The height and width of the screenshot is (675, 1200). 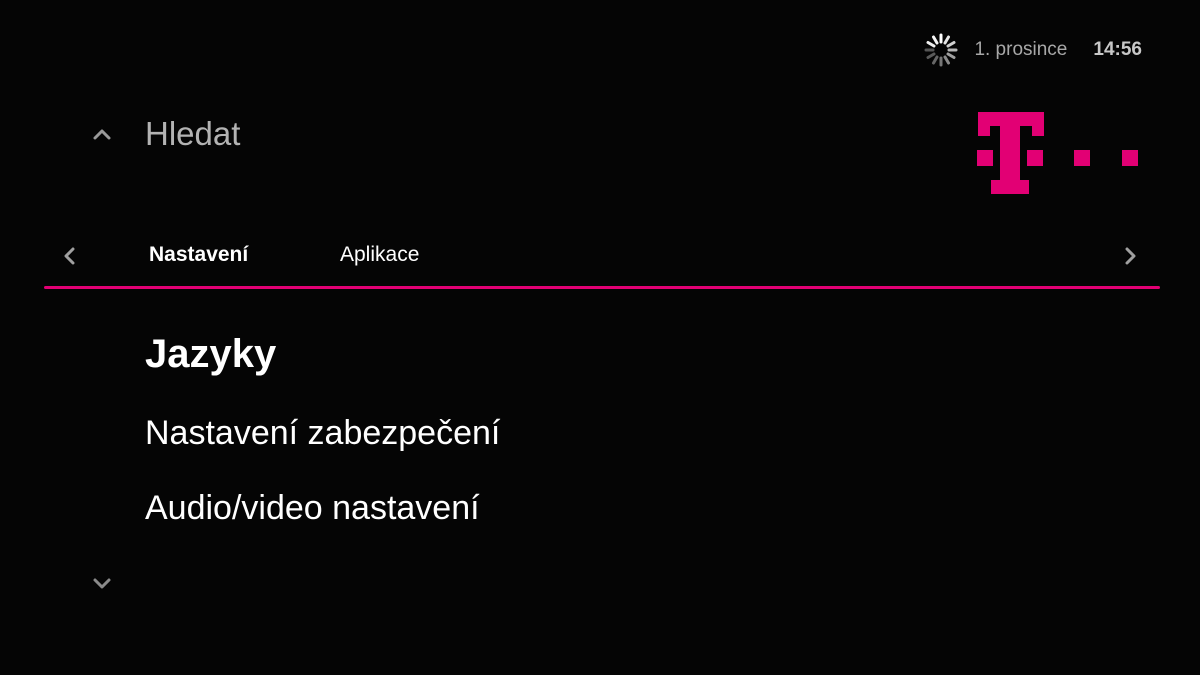 I want to click on menu-item-jazyky: Jazyky, so click(x=210, y=354).